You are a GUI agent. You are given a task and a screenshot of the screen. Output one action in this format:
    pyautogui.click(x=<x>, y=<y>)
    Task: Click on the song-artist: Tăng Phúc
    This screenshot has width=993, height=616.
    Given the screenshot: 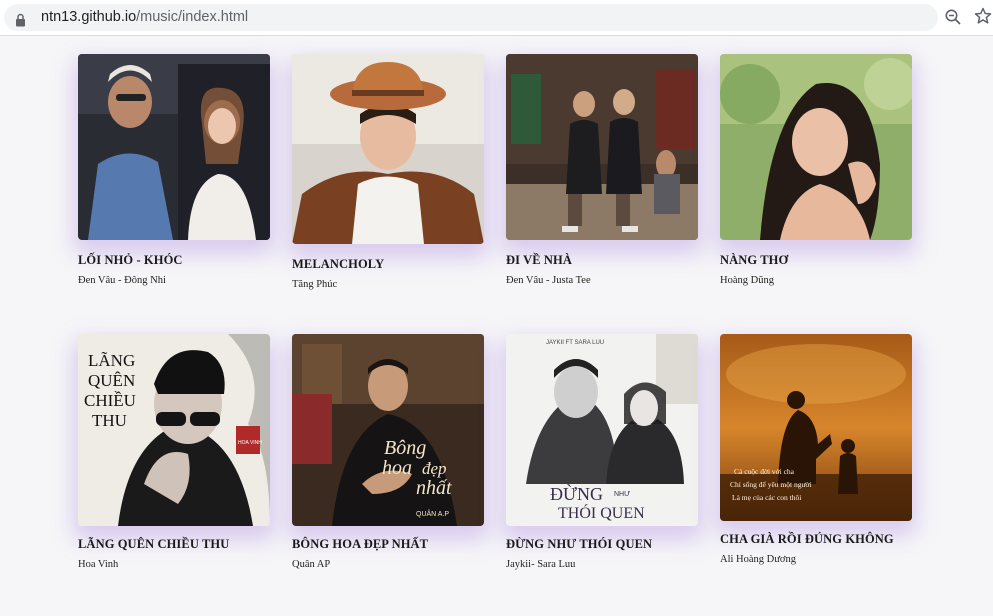 What is the action you would take?
    pyautogui.click(x=315, y=284)
    